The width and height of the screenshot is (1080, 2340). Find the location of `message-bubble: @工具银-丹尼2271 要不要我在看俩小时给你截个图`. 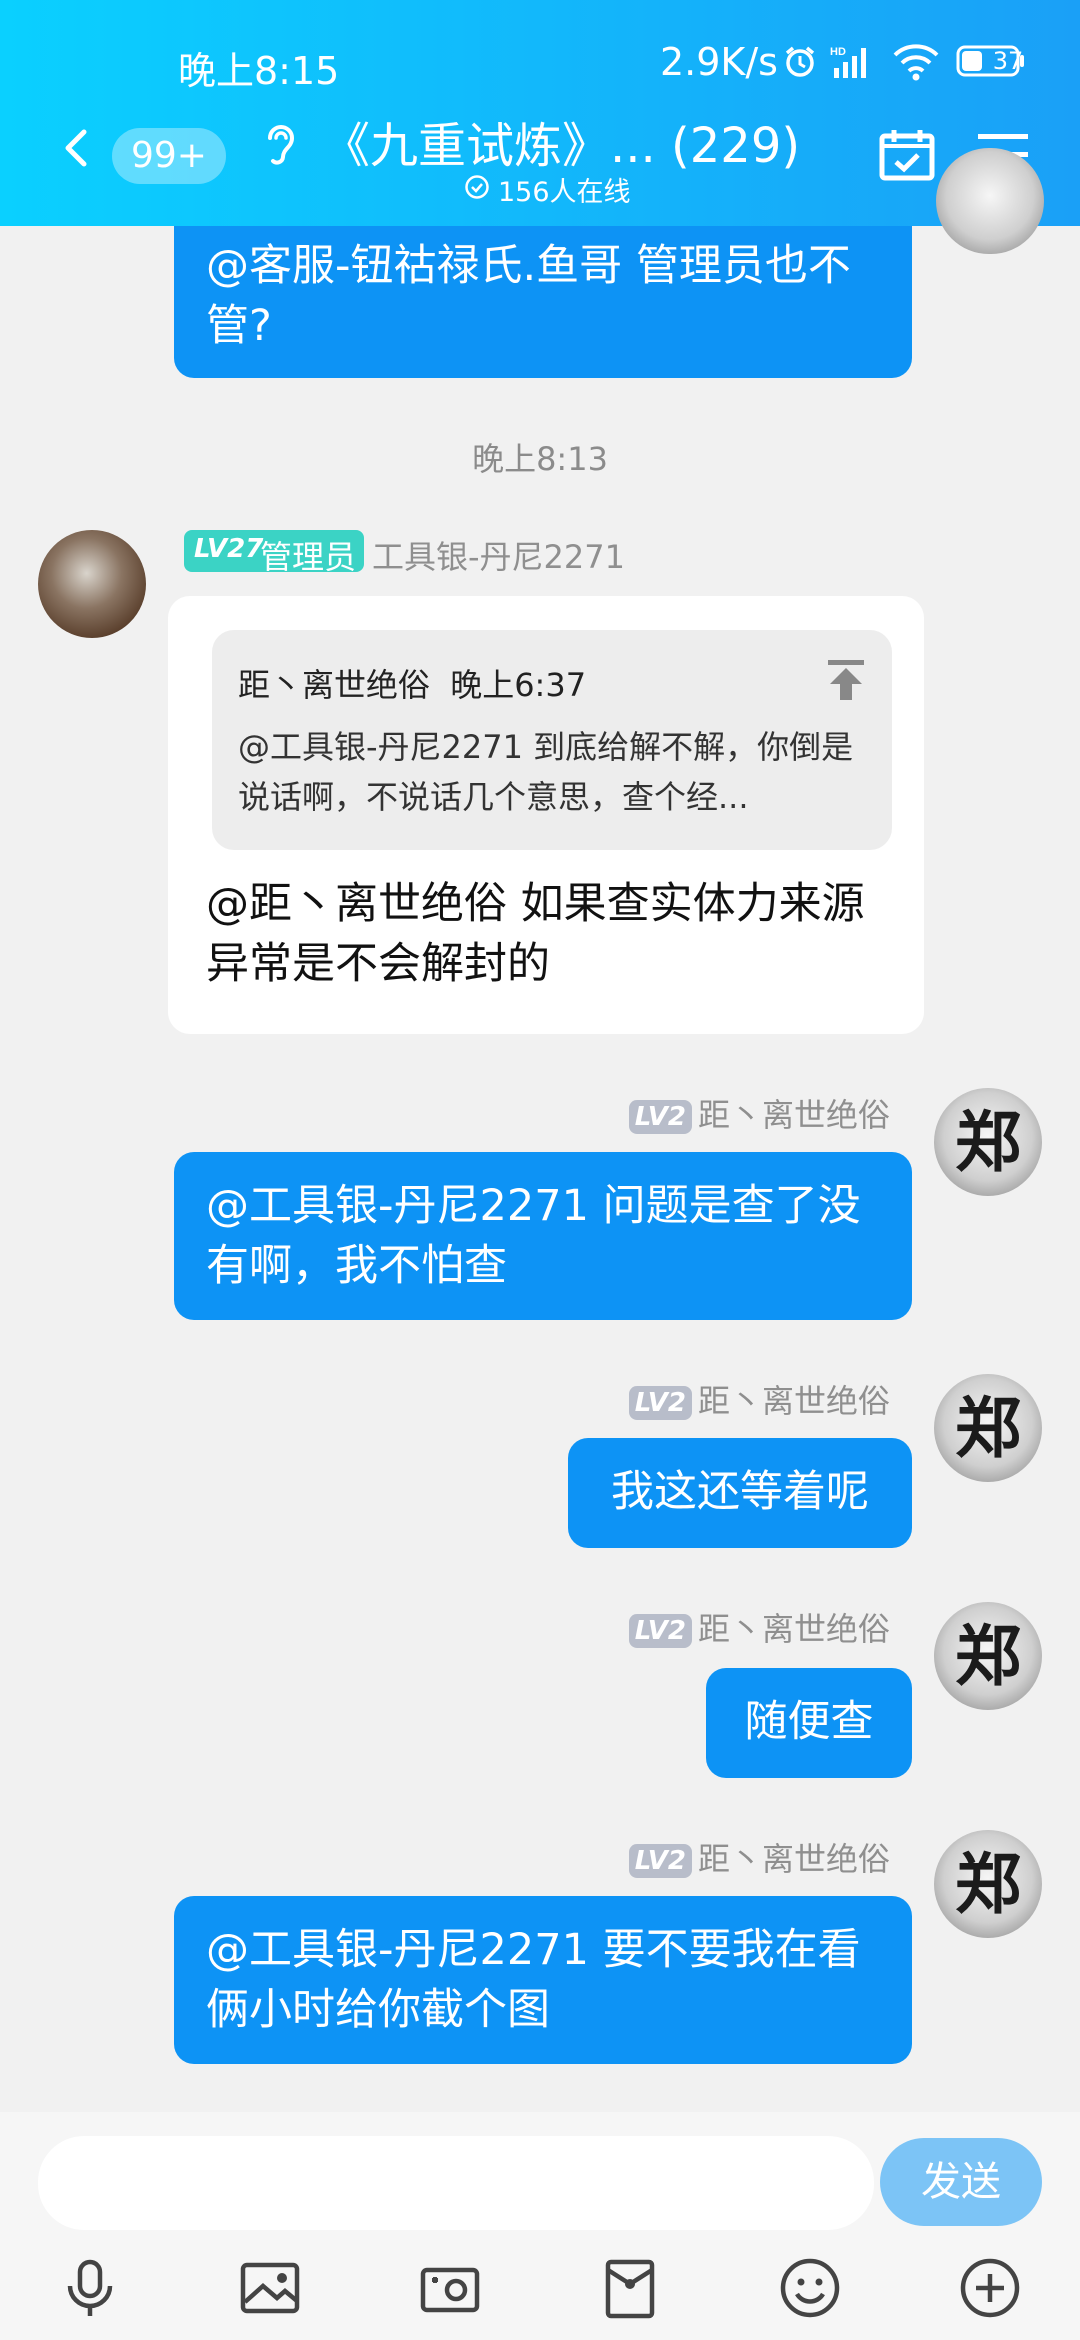

message-bubble: @工具银-丹尼2271 要不要我在看俩小时给你截个图 is located at coordinates (543, 1980).